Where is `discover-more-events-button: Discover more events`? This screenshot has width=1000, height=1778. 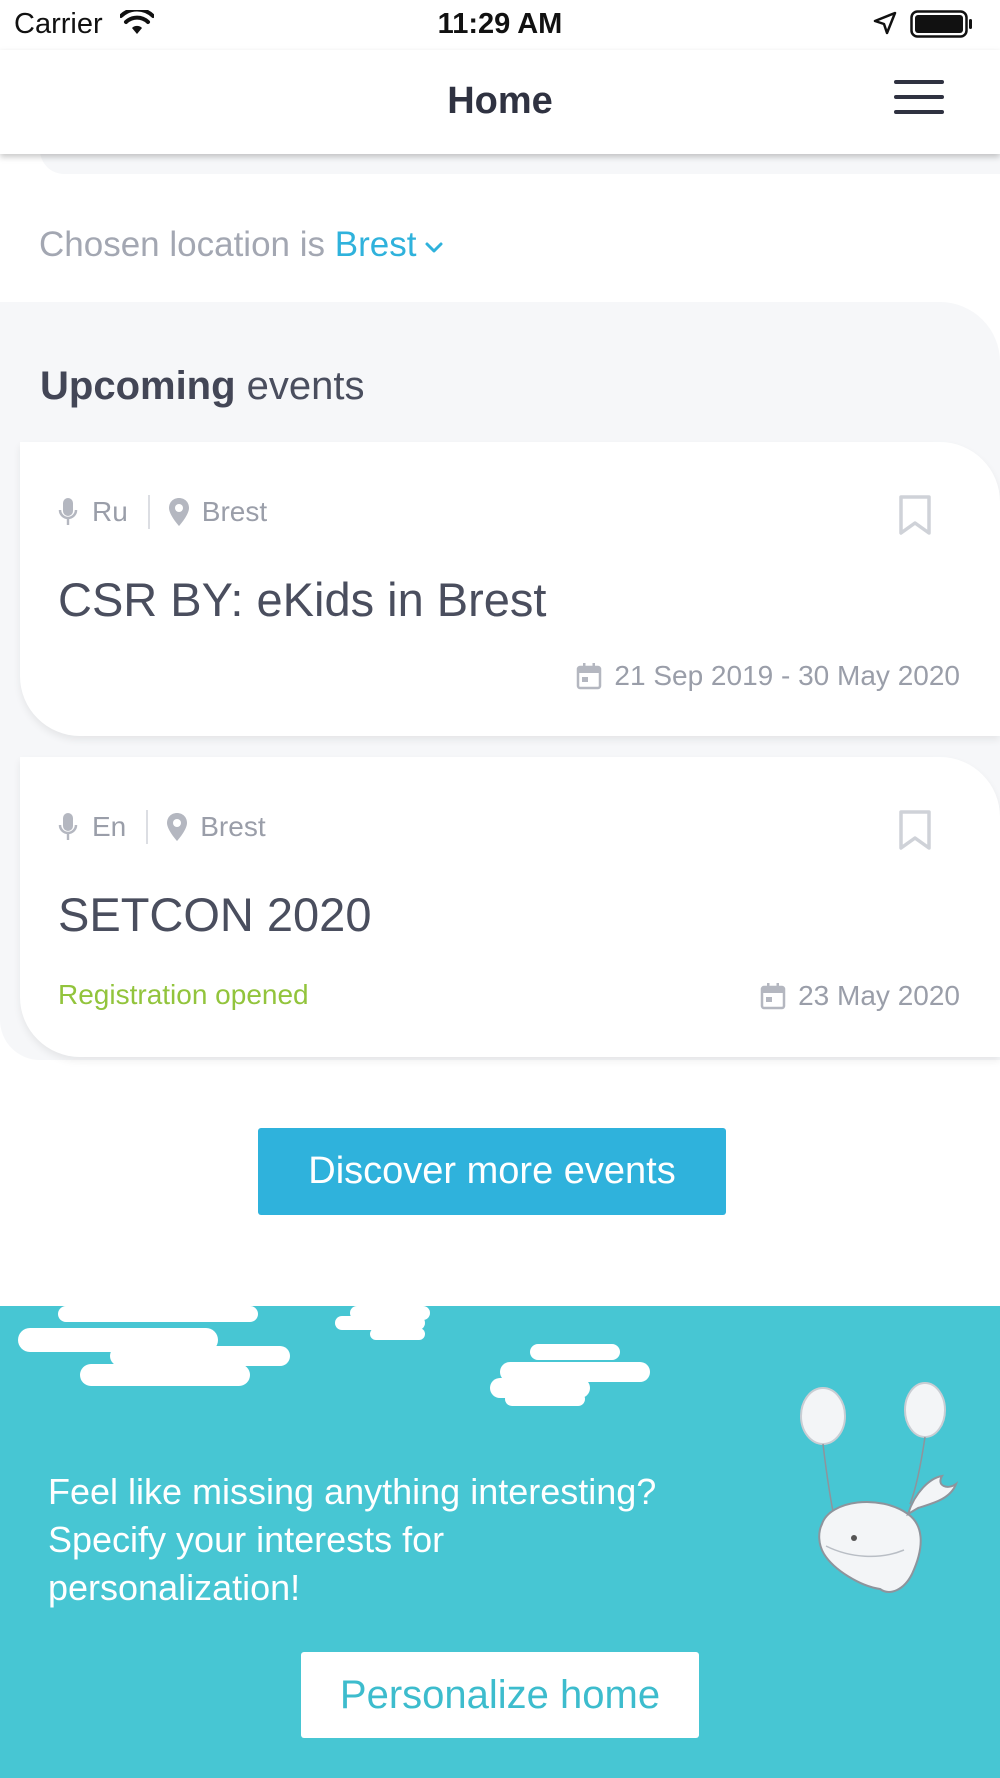
discover-more-events-button: Discover more events is located at coordinates (492, 1171).